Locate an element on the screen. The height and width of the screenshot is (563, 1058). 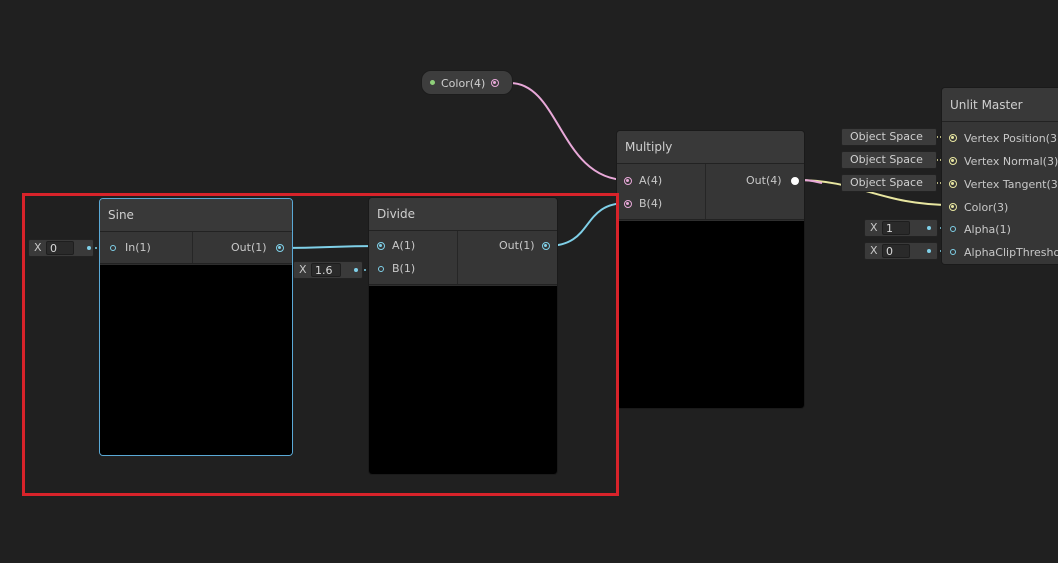
color-property-label: Color(4) is located at coordinates (463, 83).